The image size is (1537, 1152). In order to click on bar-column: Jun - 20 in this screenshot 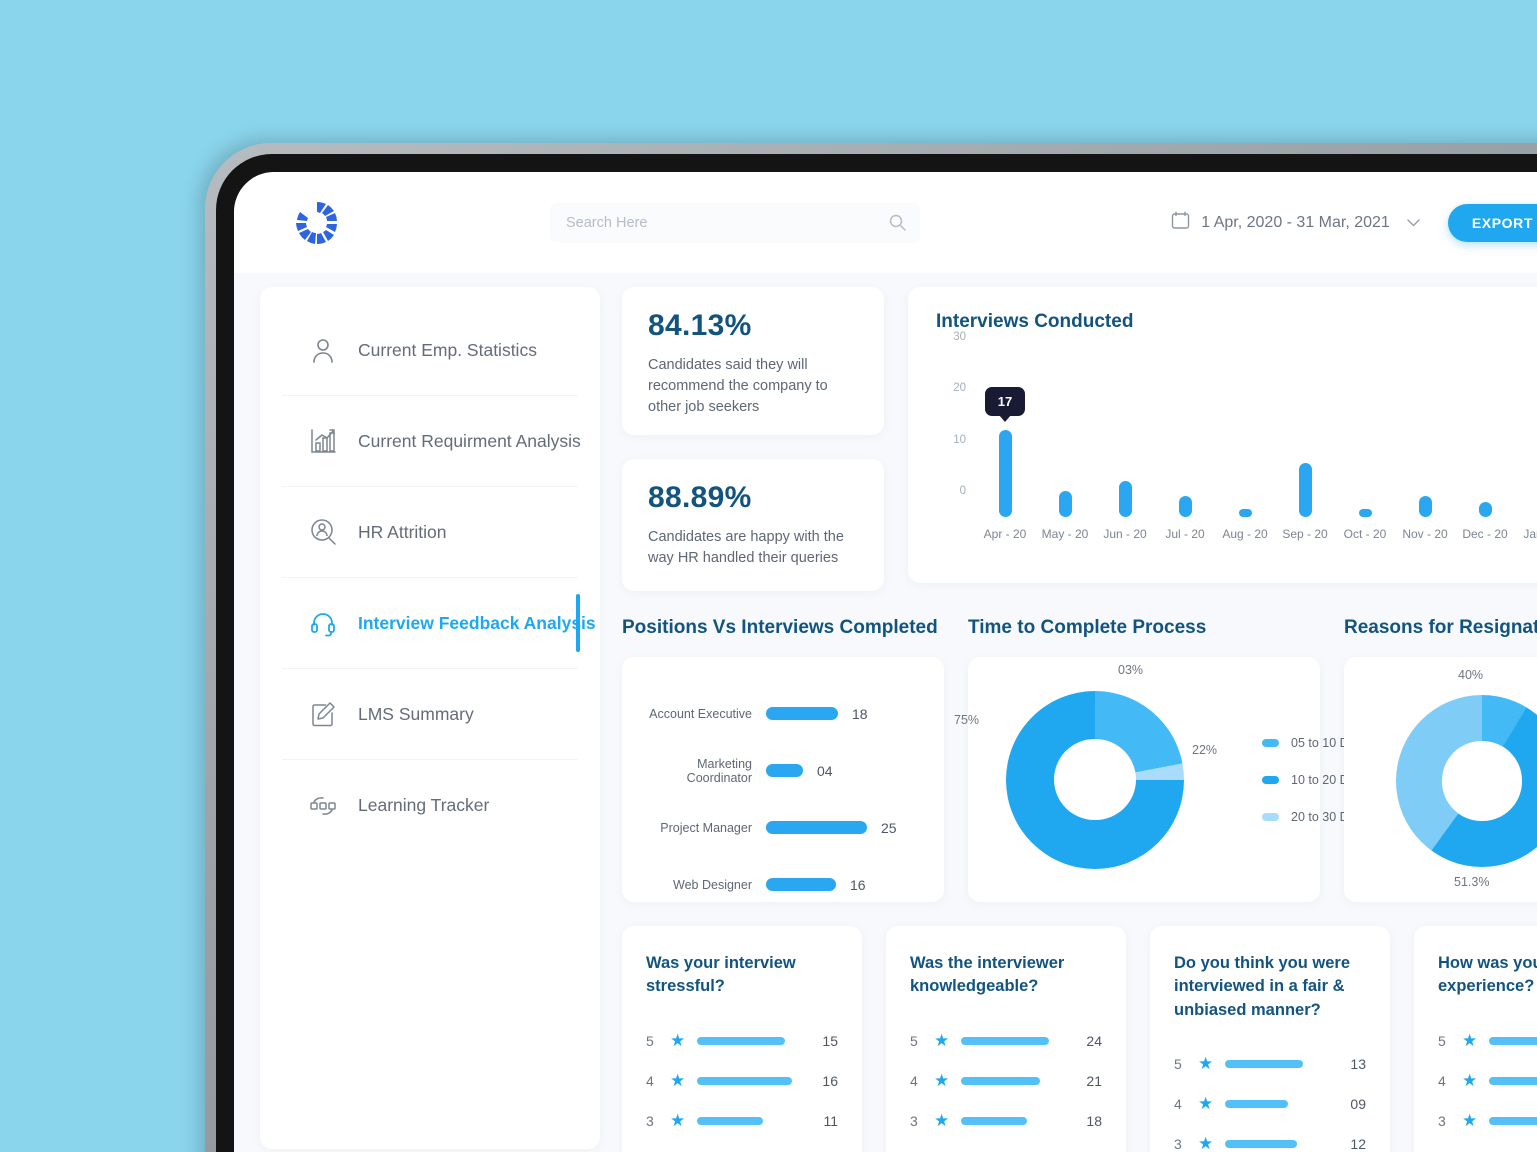, I will do `click(1125, 511)`.